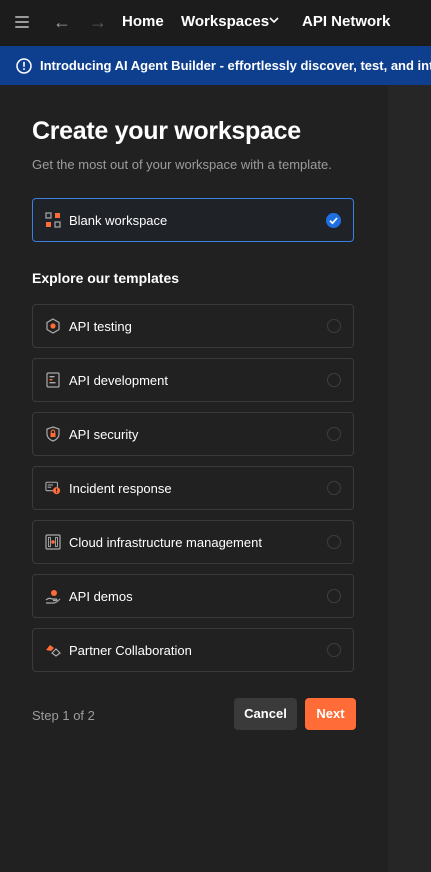  Describe the element at coordinates (333, 220) in the screenshot. I see `selected-check-icon` at that location.